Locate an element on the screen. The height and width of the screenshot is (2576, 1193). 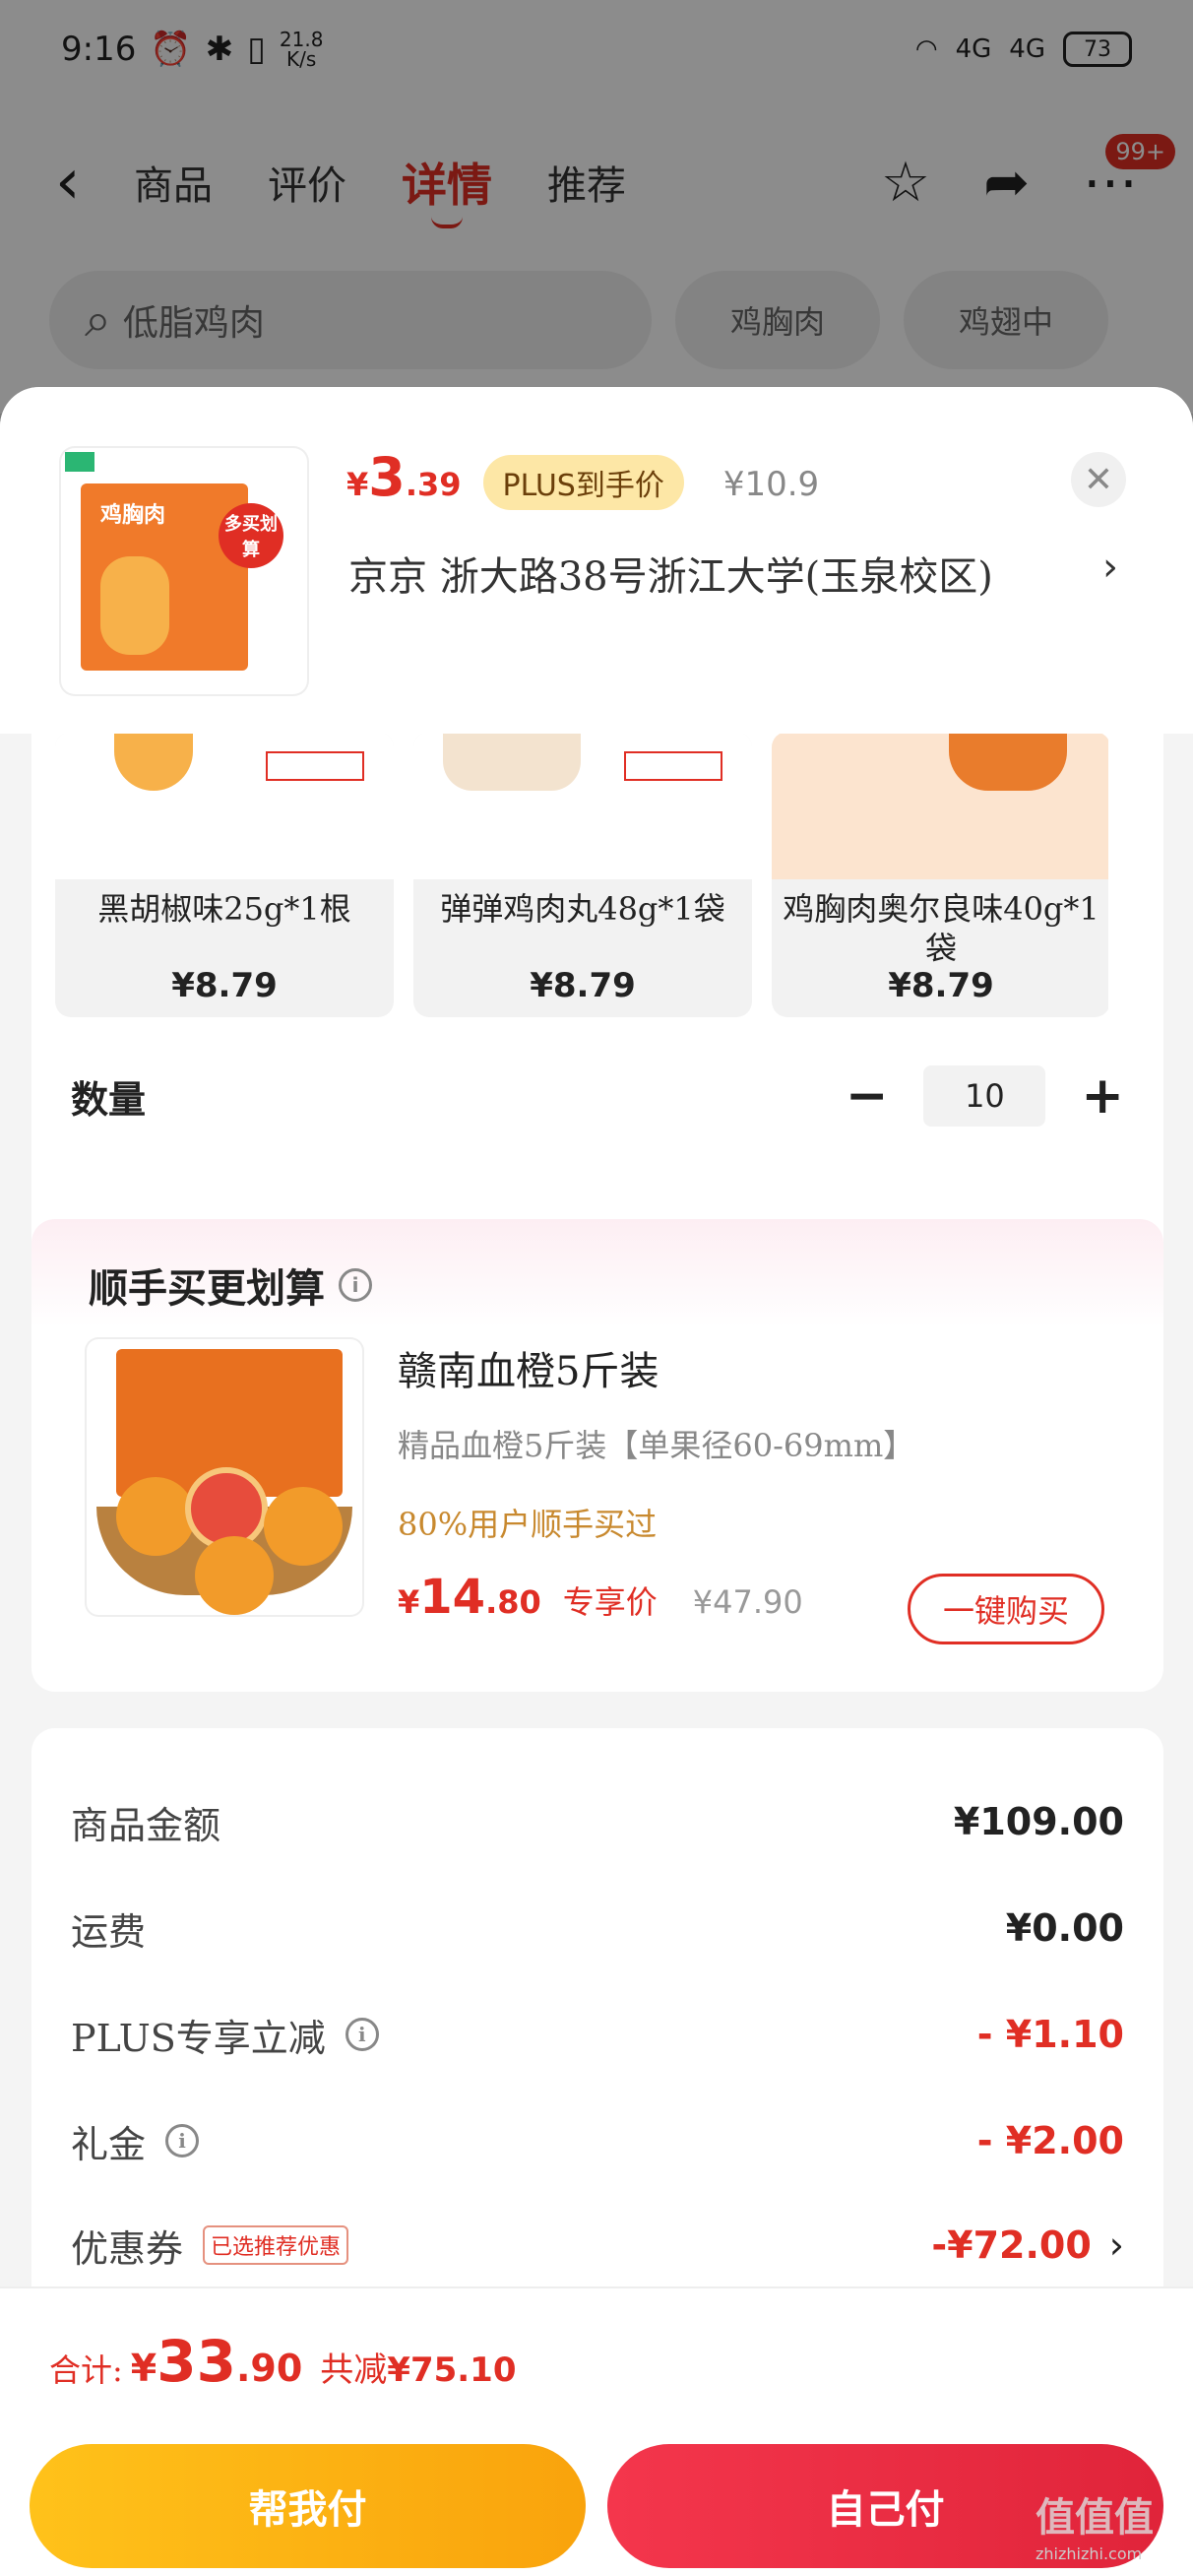
summary-row-shipping: 运费 ¥0.00 is located at coordinates (597, 1930).